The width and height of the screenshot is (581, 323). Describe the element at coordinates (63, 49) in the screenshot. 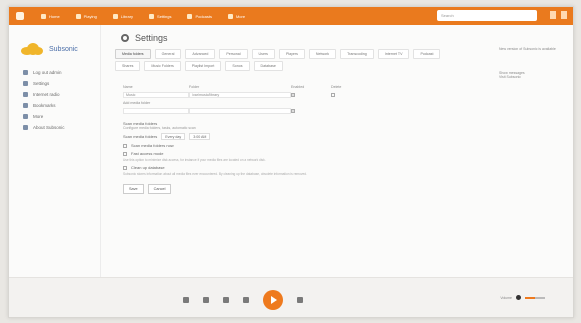

I see `brand-name: Subsonic` at that location.